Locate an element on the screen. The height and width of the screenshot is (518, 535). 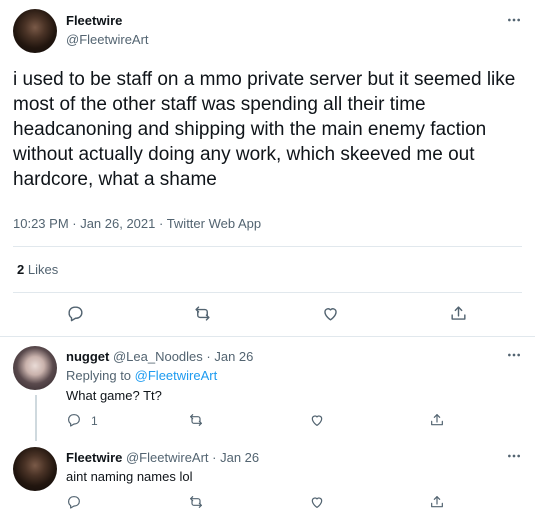
reply-author-handle: @FleetwireArt is located at coordinates (167, 457).